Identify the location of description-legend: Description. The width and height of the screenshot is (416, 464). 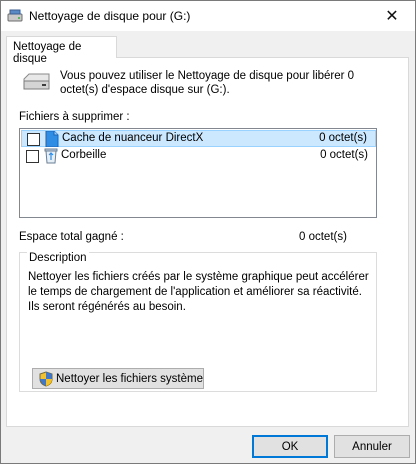
(58, 258).